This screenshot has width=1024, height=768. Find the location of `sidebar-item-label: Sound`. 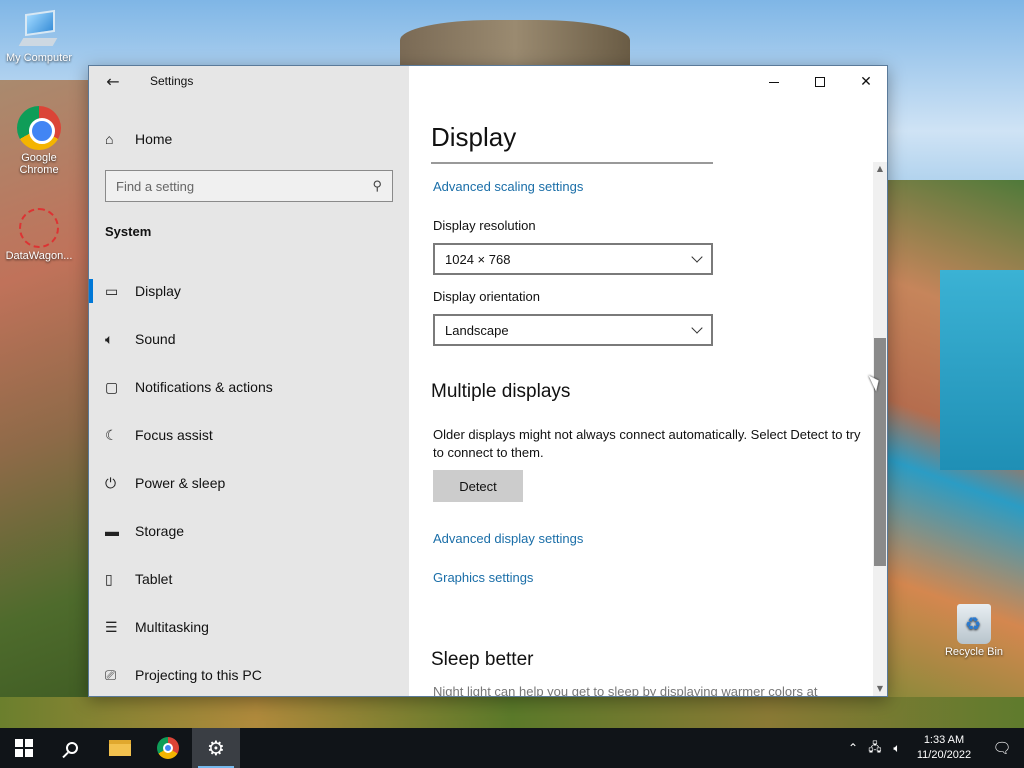

sidebar-item-label: Sound is located at coordinates (155, 339).